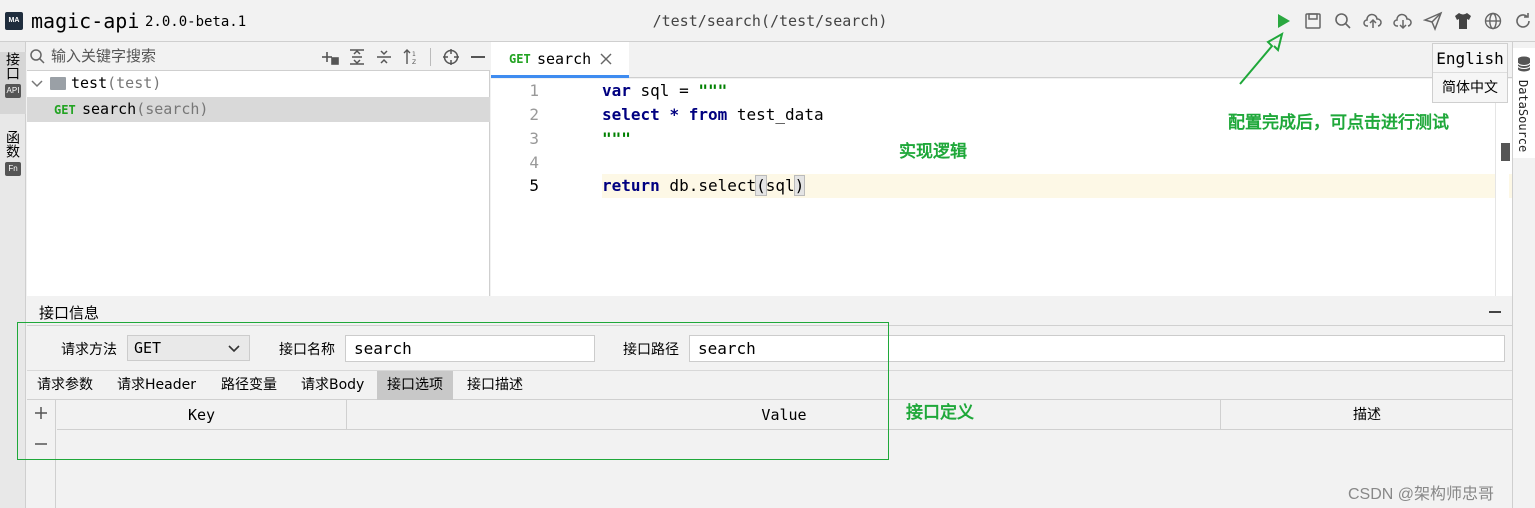  I want to click on download-icon, so click(1403, 21).